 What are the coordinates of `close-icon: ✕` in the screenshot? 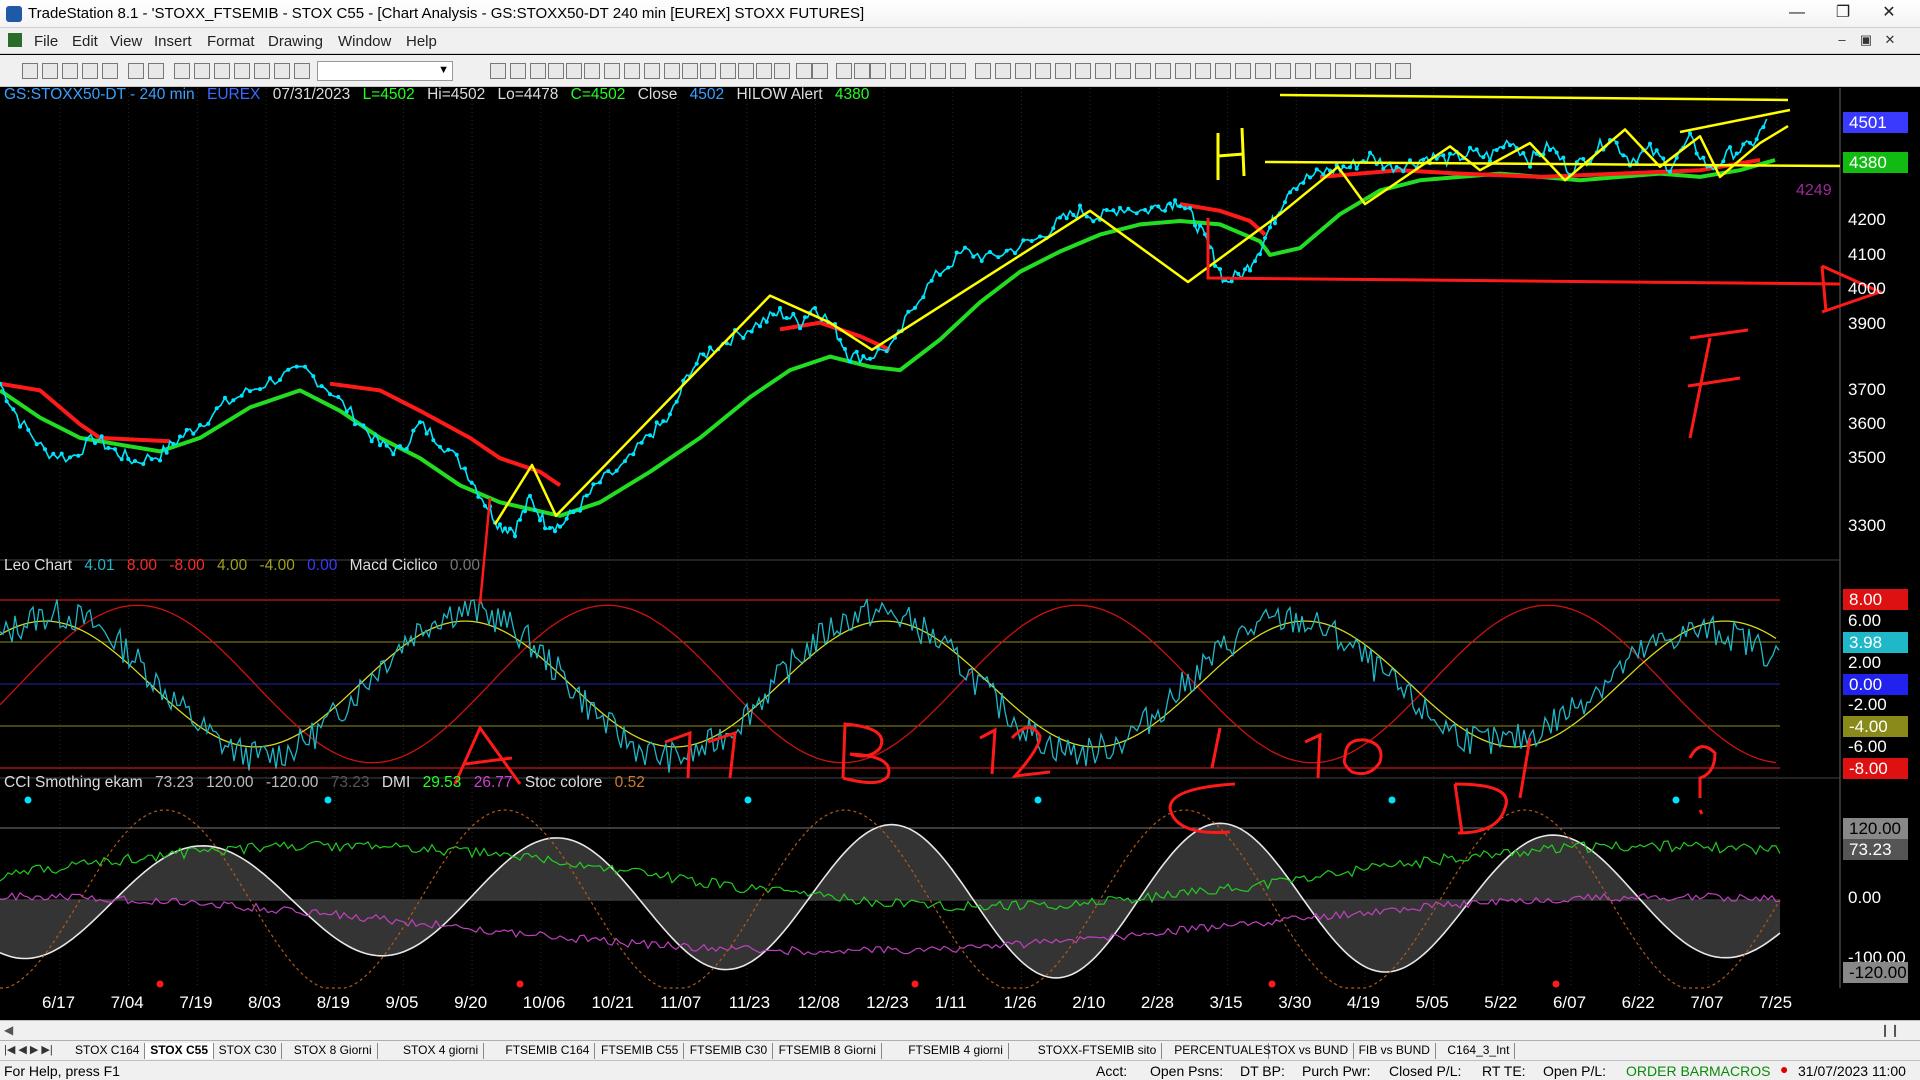 It's located at (1889, 14).